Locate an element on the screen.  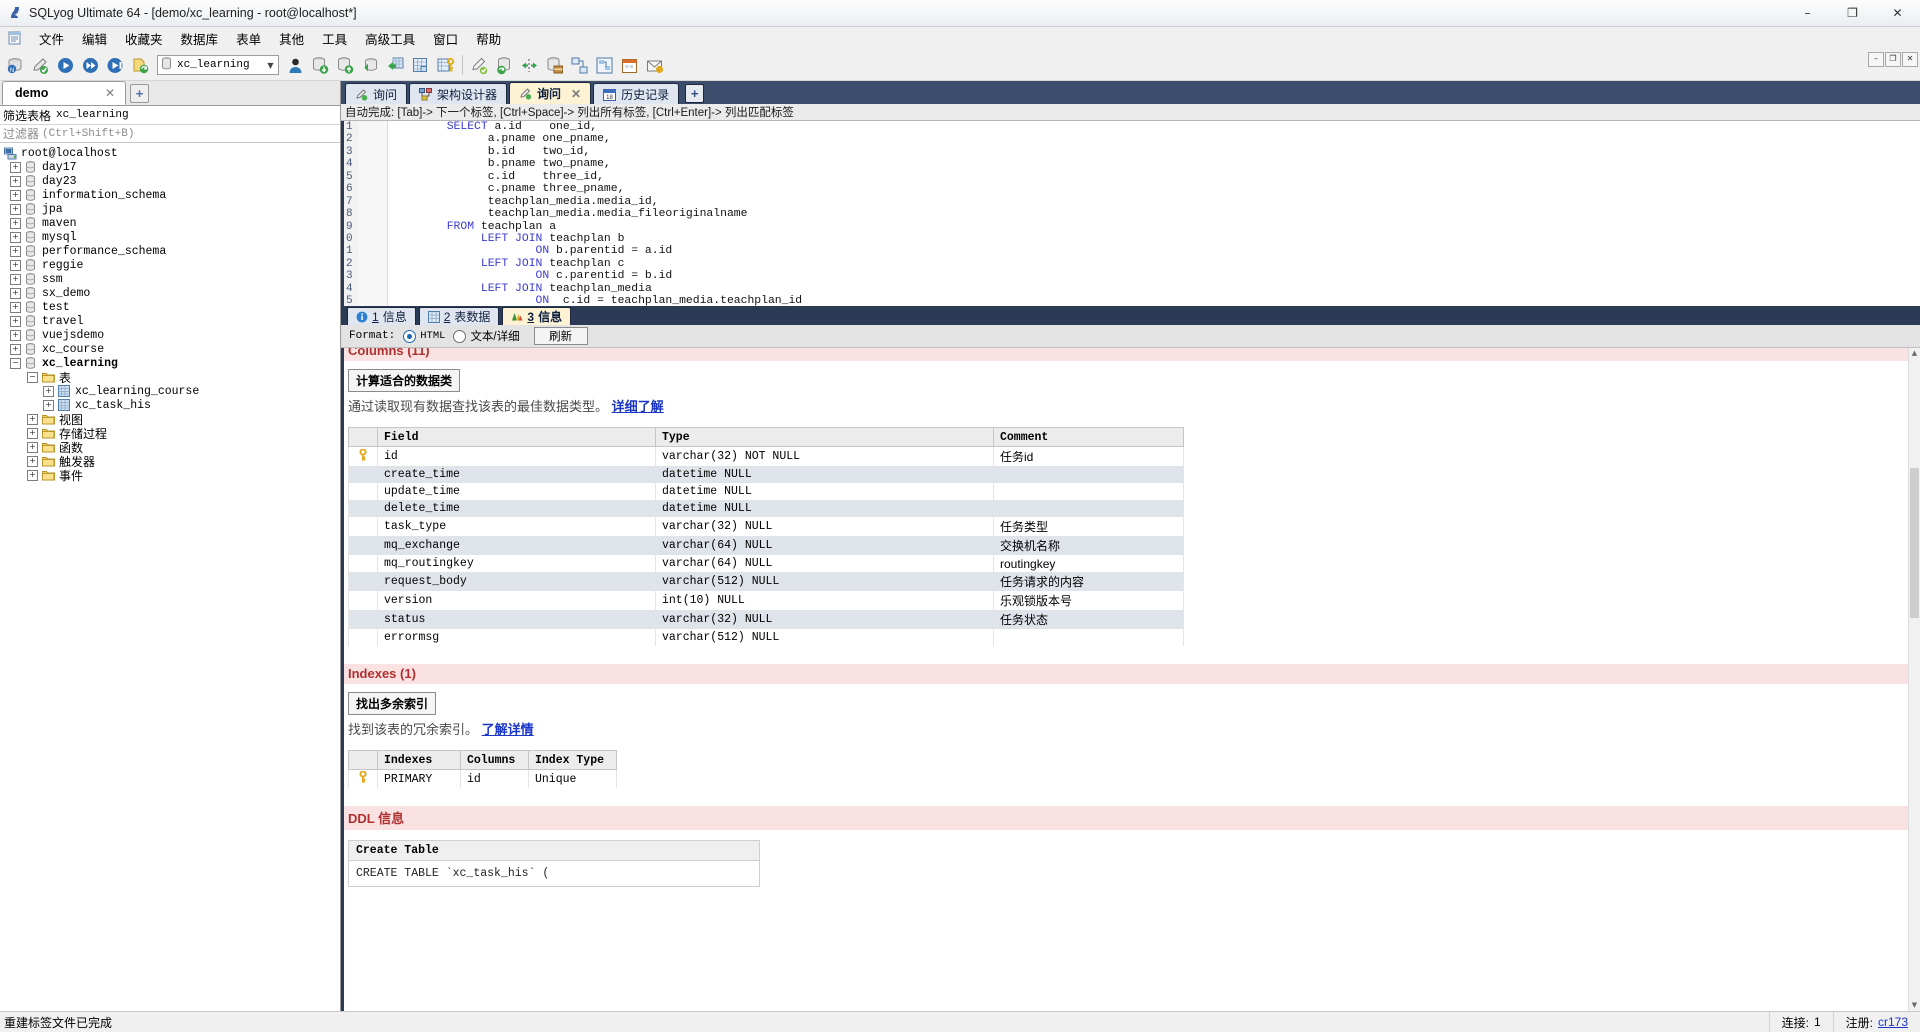
result-tab-1-info: 1 信息 is located at coordinates (381, 316).